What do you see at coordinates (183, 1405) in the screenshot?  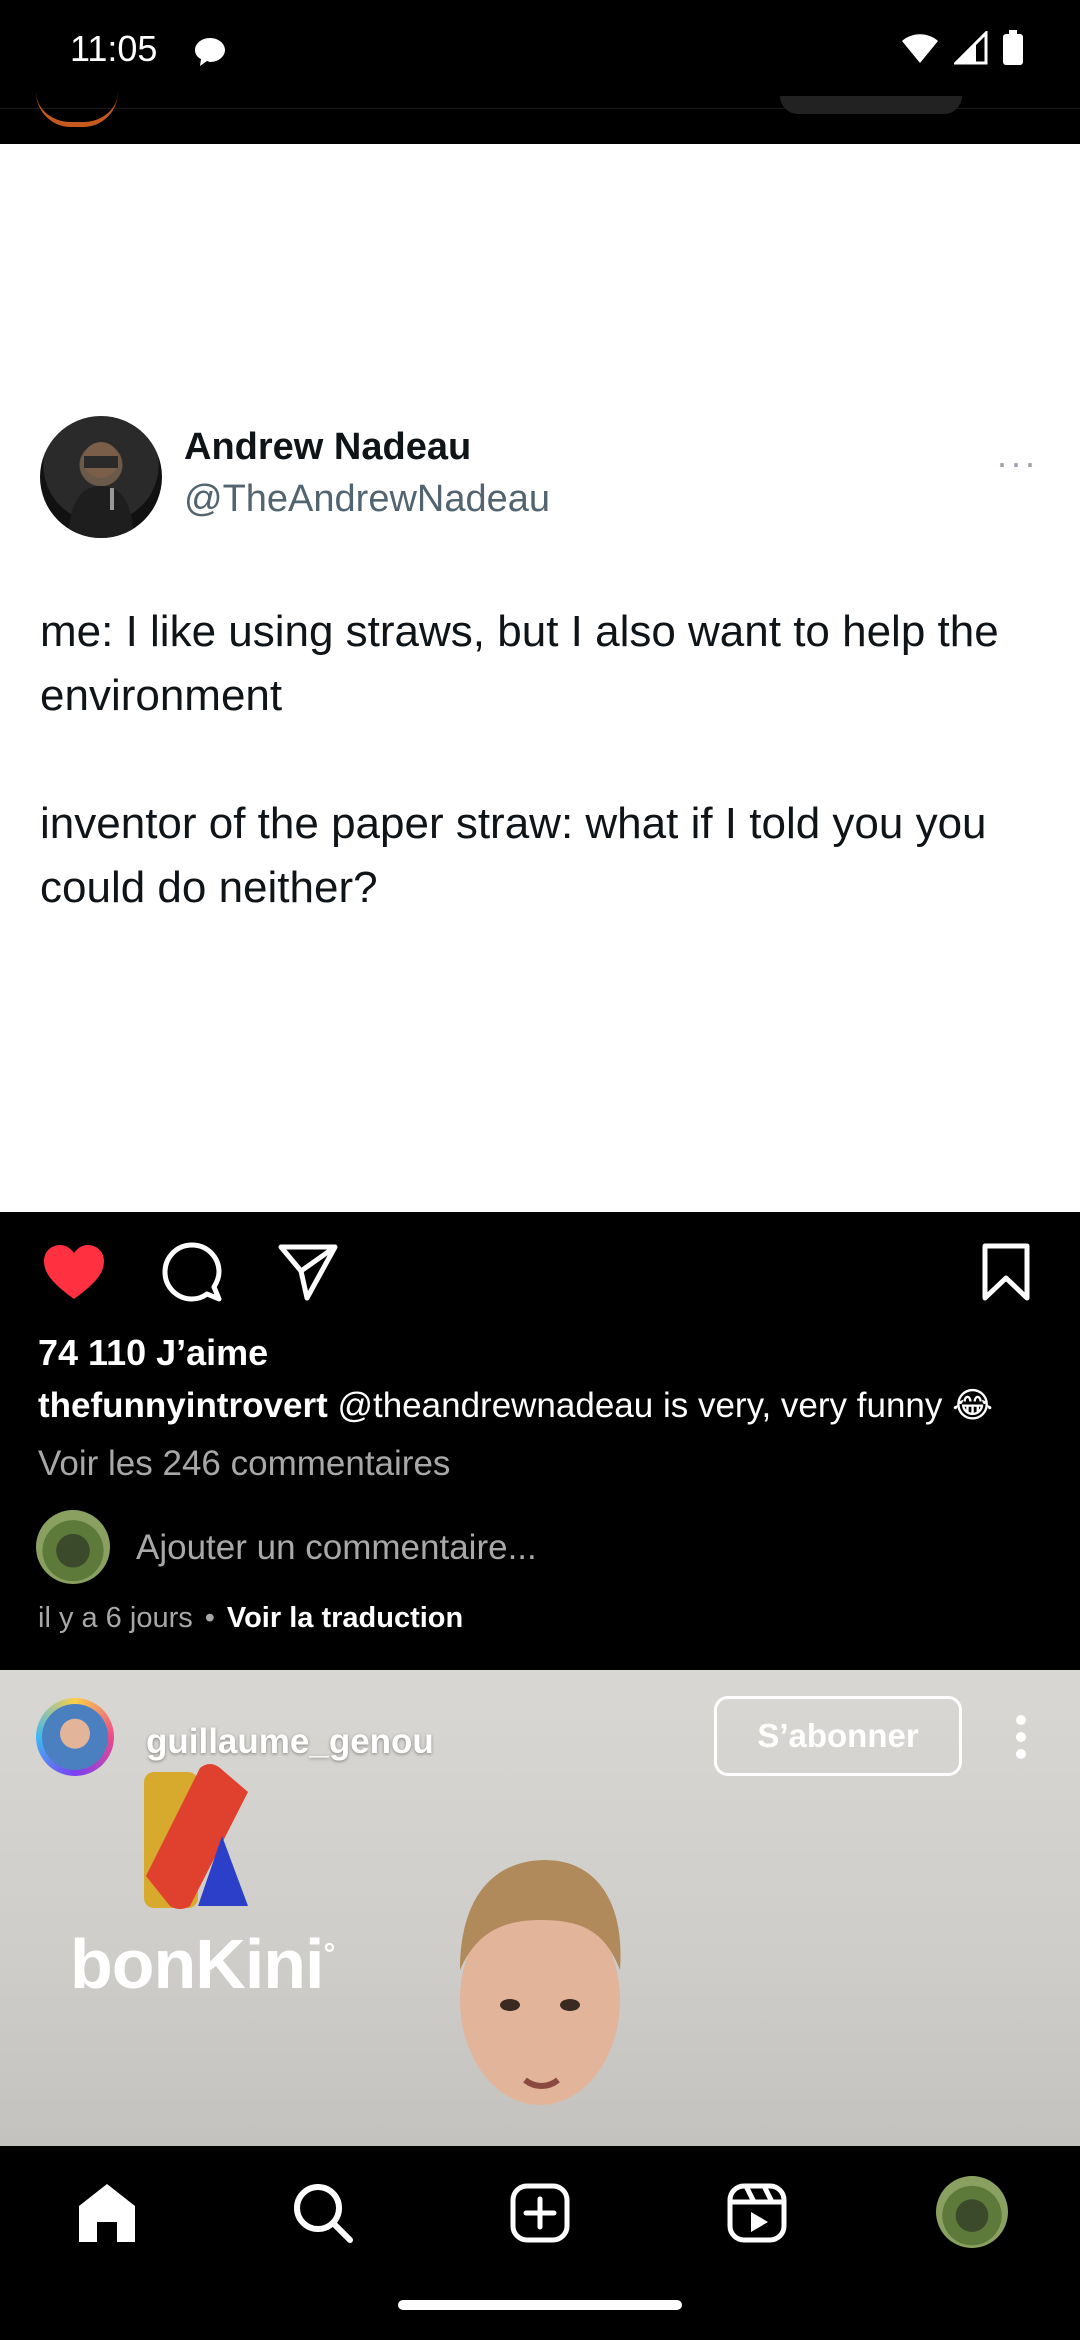 I see `caption-username: thefunnyintrovert` at bounding box center [183, 1405].